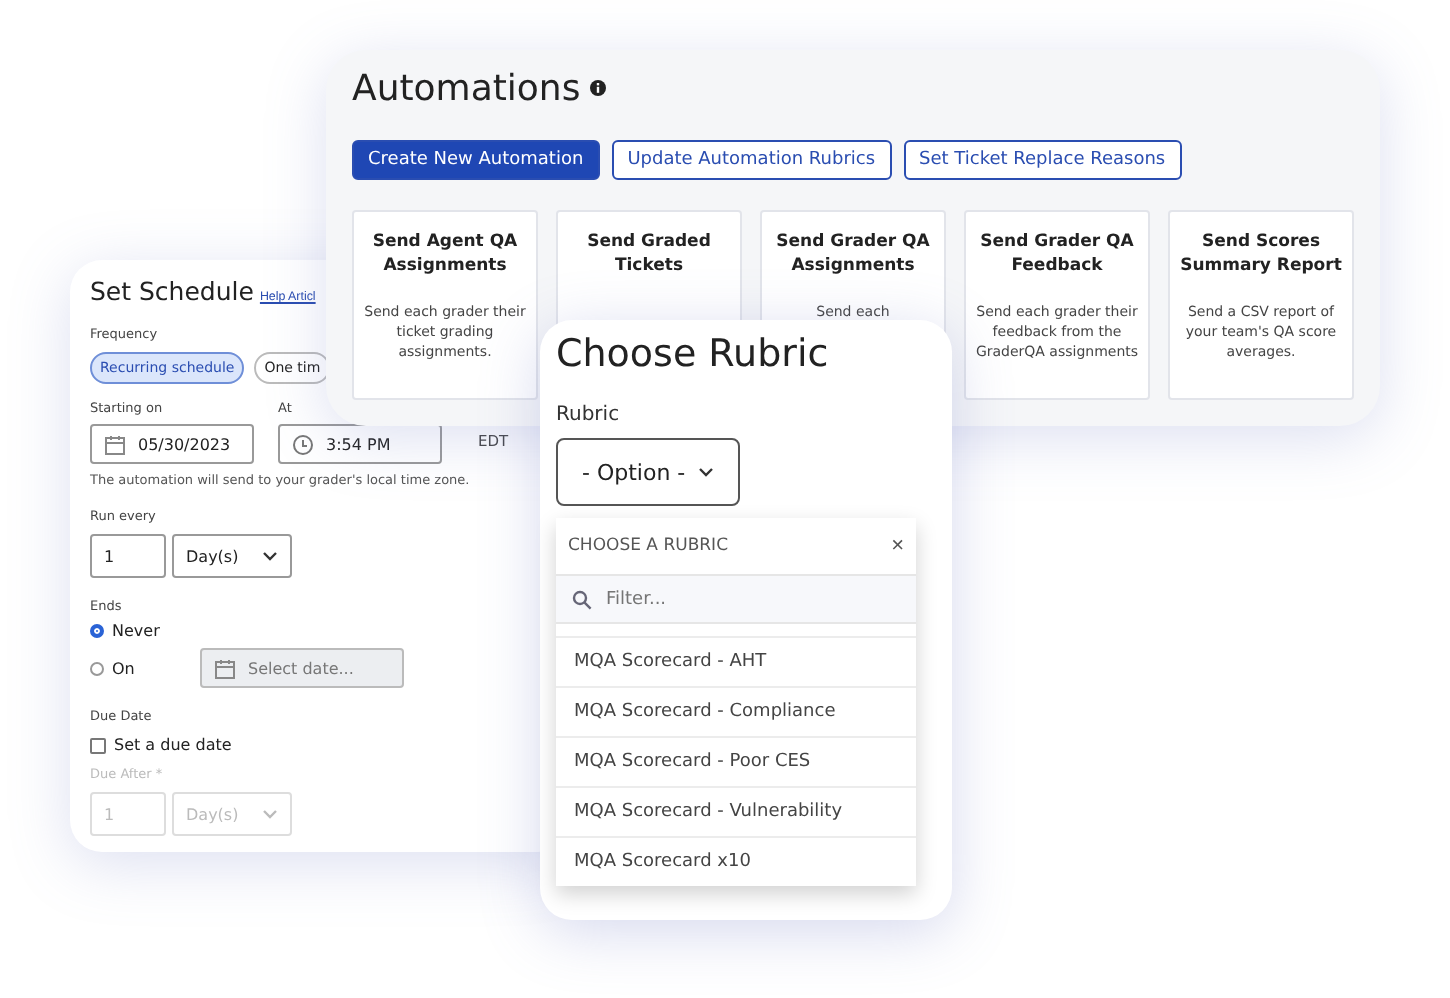 The height and width of the screenshot is (998, 1450). What do you see at coordinates (853, 254) in the screenshot?
I see `card-title: Send Grader QA Assignments` at bounding box center [853, 254].